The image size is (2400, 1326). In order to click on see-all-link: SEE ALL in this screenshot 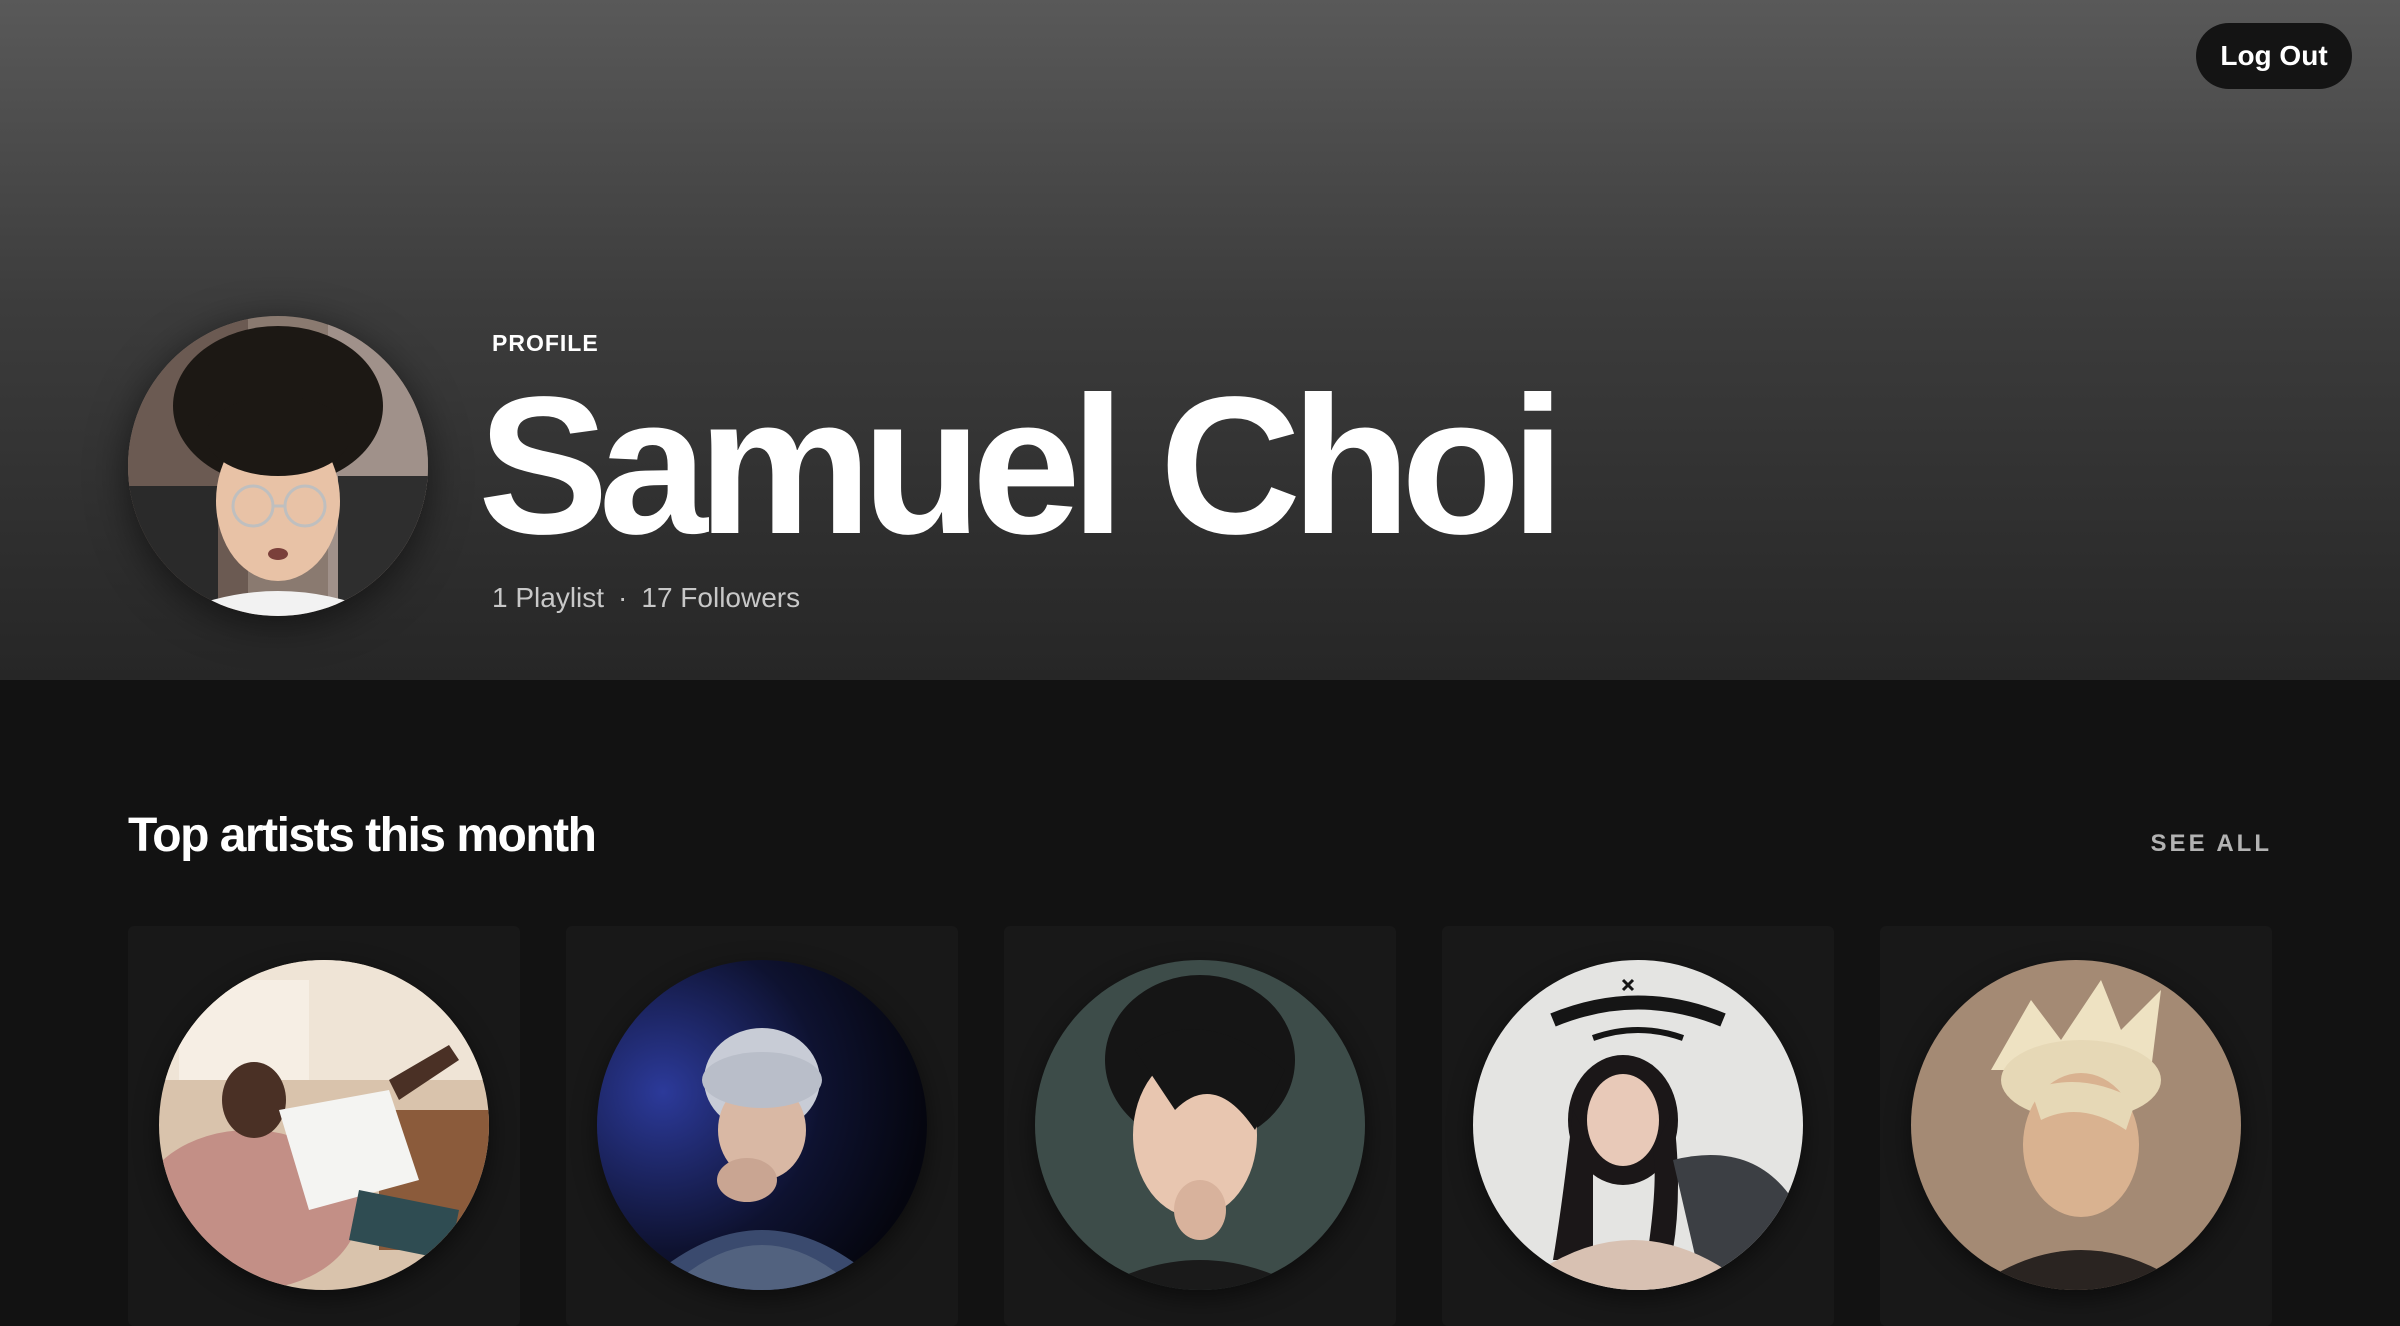, I will do `click(2211, 844)`.